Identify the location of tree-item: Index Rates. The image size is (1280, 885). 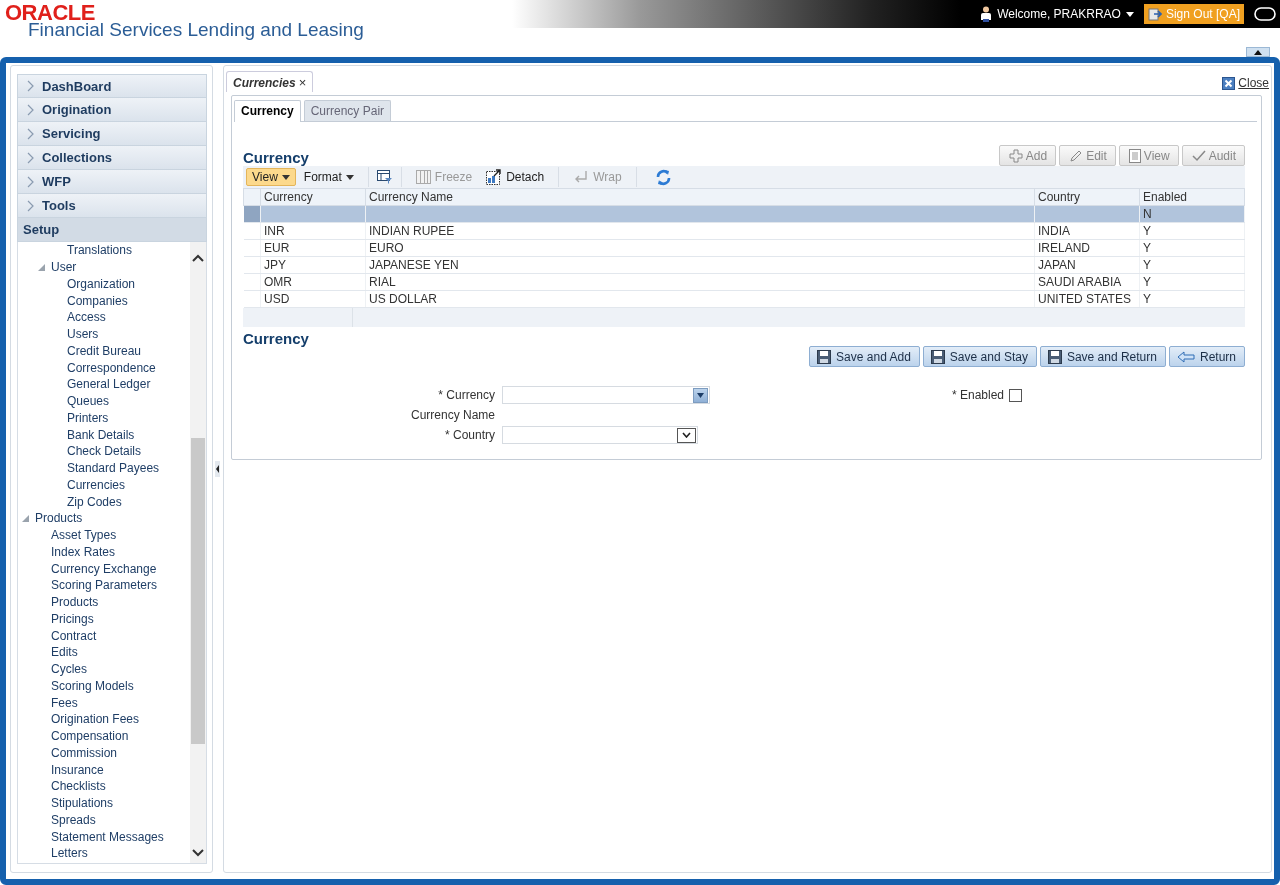
(83, 551).